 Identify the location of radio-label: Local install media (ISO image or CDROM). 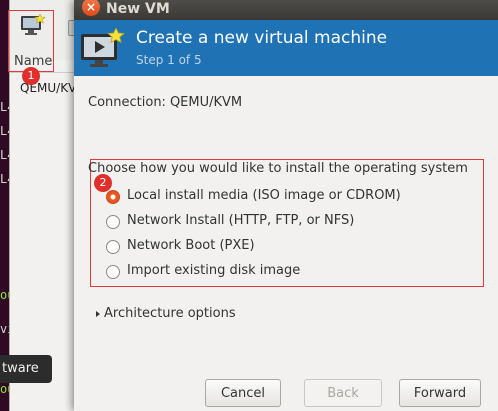
(264, 196).